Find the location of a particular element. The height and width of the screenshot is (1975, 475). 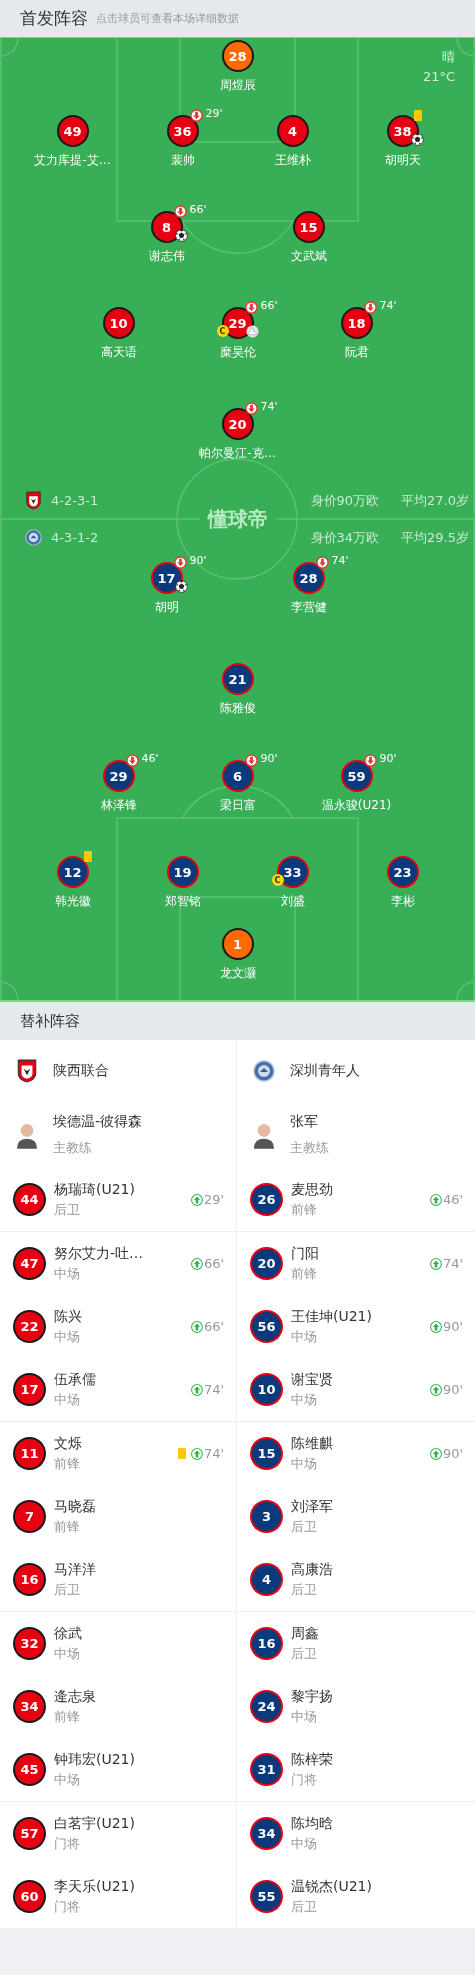

player-name: 伍承儒 is located at coordinates (122, 1379).